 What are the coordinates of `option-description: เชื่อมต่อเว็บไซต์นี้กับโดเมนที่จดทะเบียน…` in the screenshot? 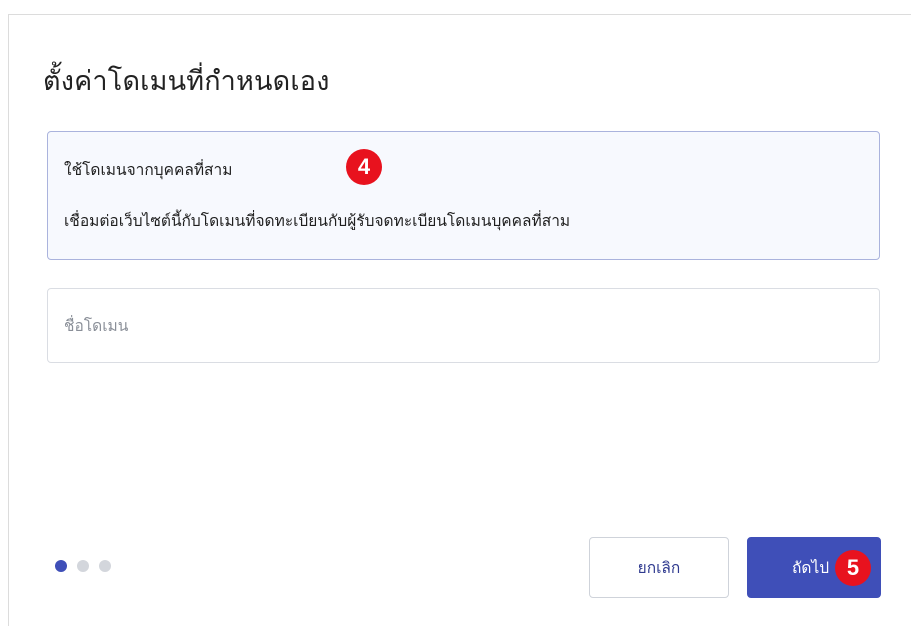 It's located at (317, 221).